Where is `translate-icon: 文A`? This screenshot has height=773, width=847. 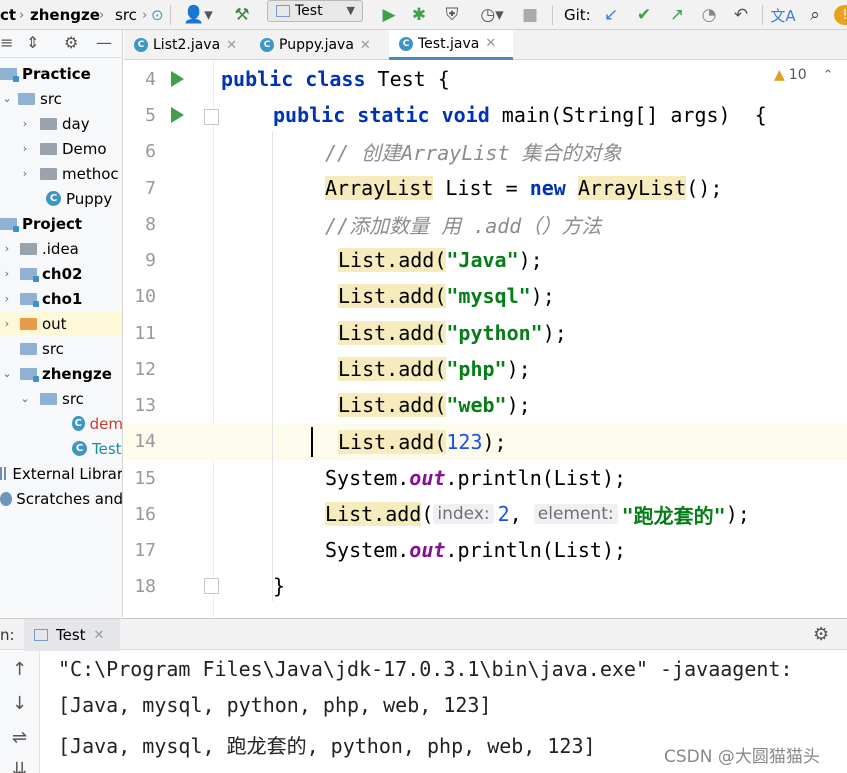
translate-icon: 文A is located at coordinates (783, 15).